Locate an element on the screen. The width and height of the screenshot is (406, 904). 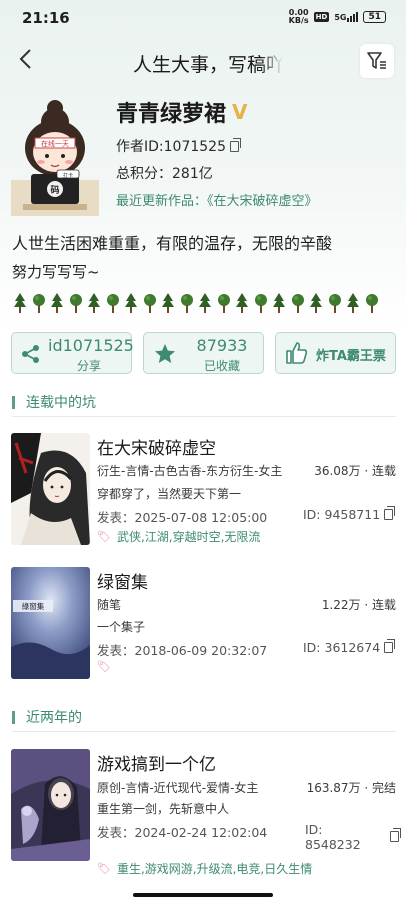
share-label: 分享 is located at coordinates (88, 366).